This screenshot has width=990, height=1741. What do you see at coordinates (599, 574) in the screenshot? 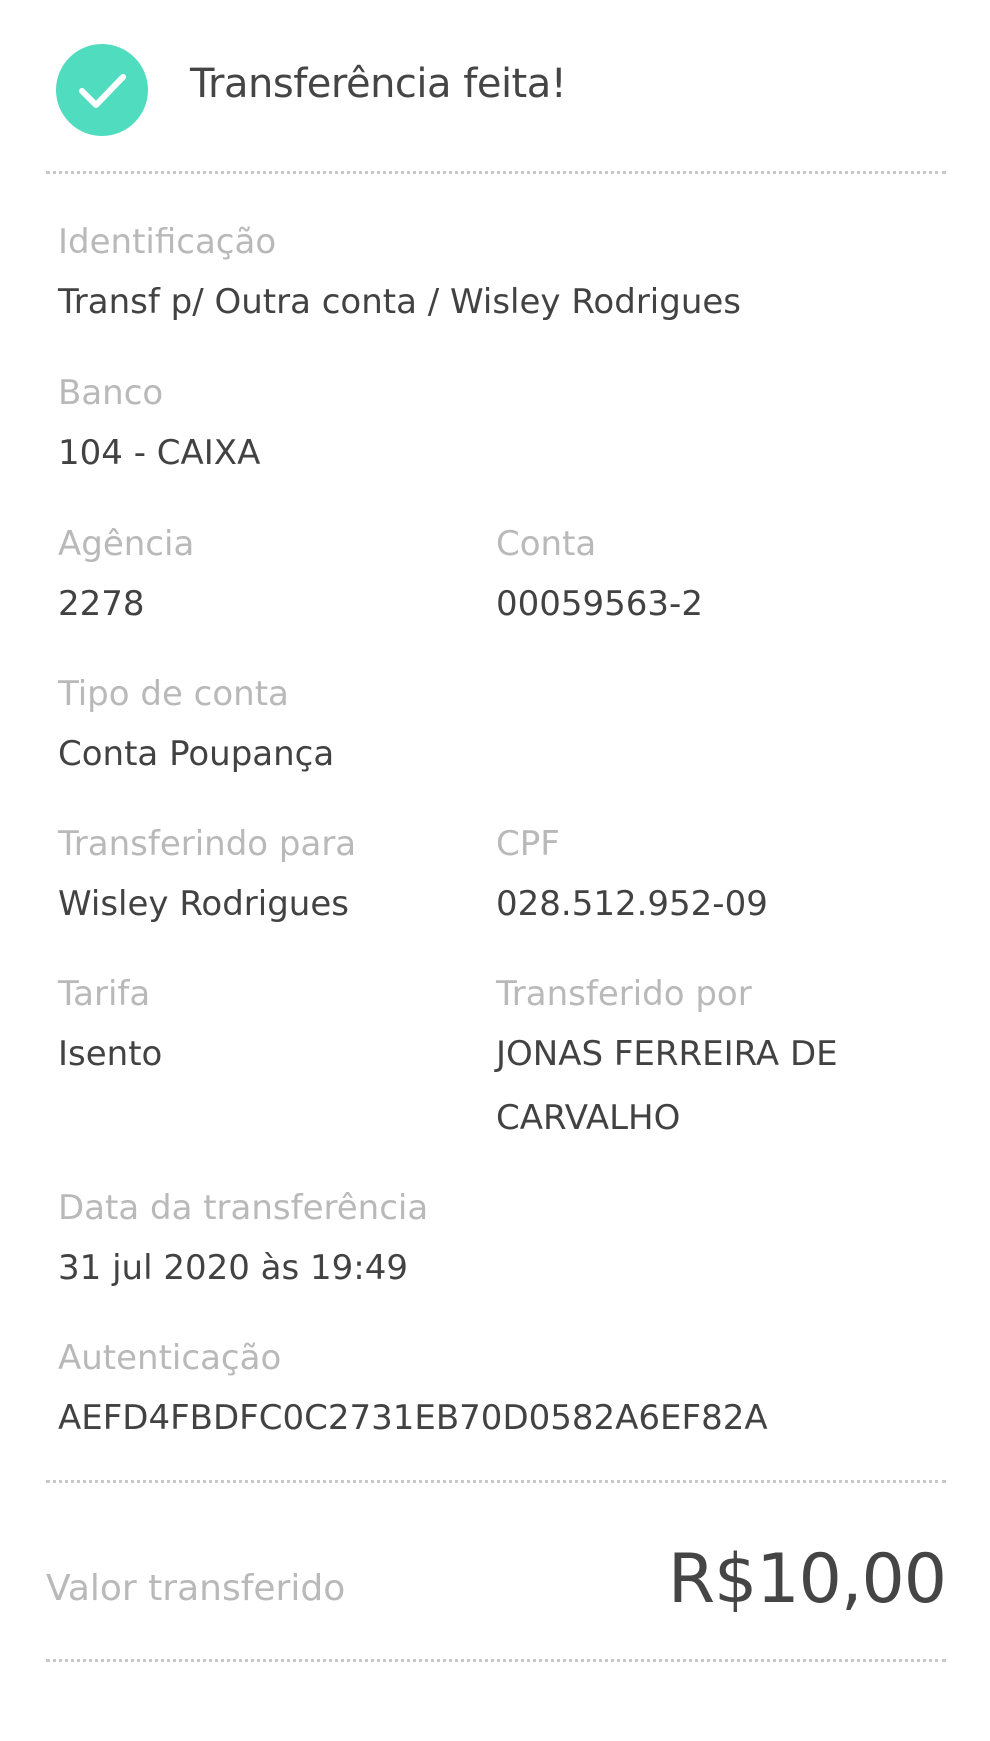
I see `field-conta: Conta 00059563-2` at bounding box center [599, 574].